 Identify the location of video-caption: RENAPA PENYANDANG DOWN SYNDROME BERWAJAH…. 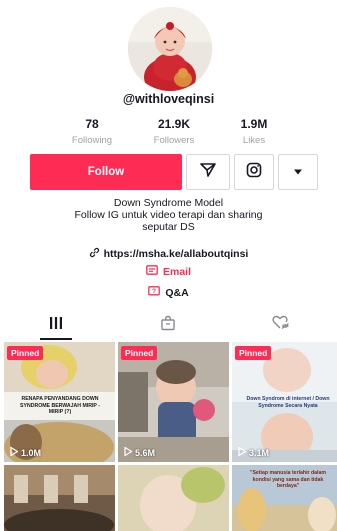
(60, 405).